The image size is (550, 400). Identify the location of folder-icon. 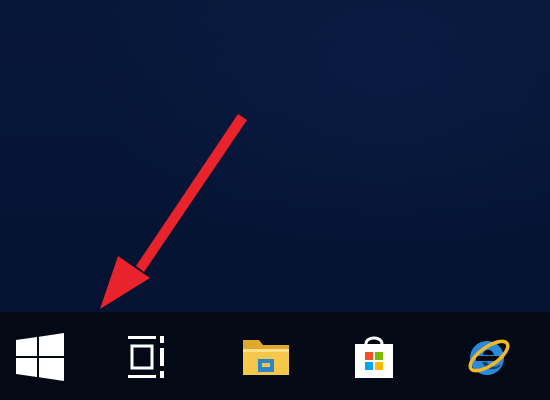
(266, 357).